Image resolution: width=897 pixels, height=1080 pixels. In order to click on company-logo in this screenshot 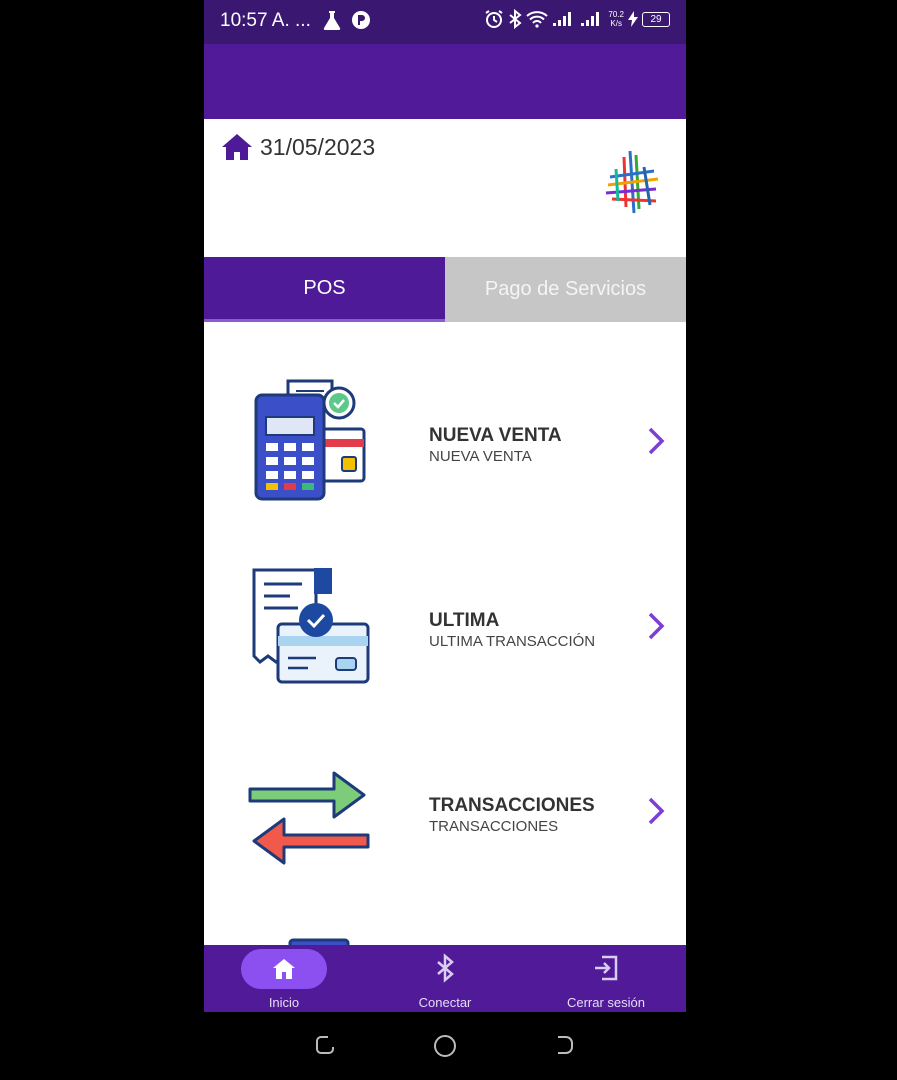, I will do `click(632, 182)`.